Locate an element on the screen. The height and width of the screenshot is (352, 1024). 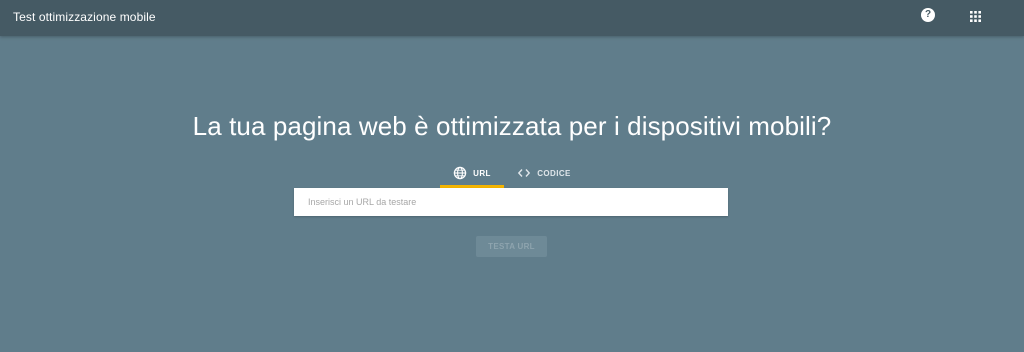
globe-icon is located at coordinates (460, 173).